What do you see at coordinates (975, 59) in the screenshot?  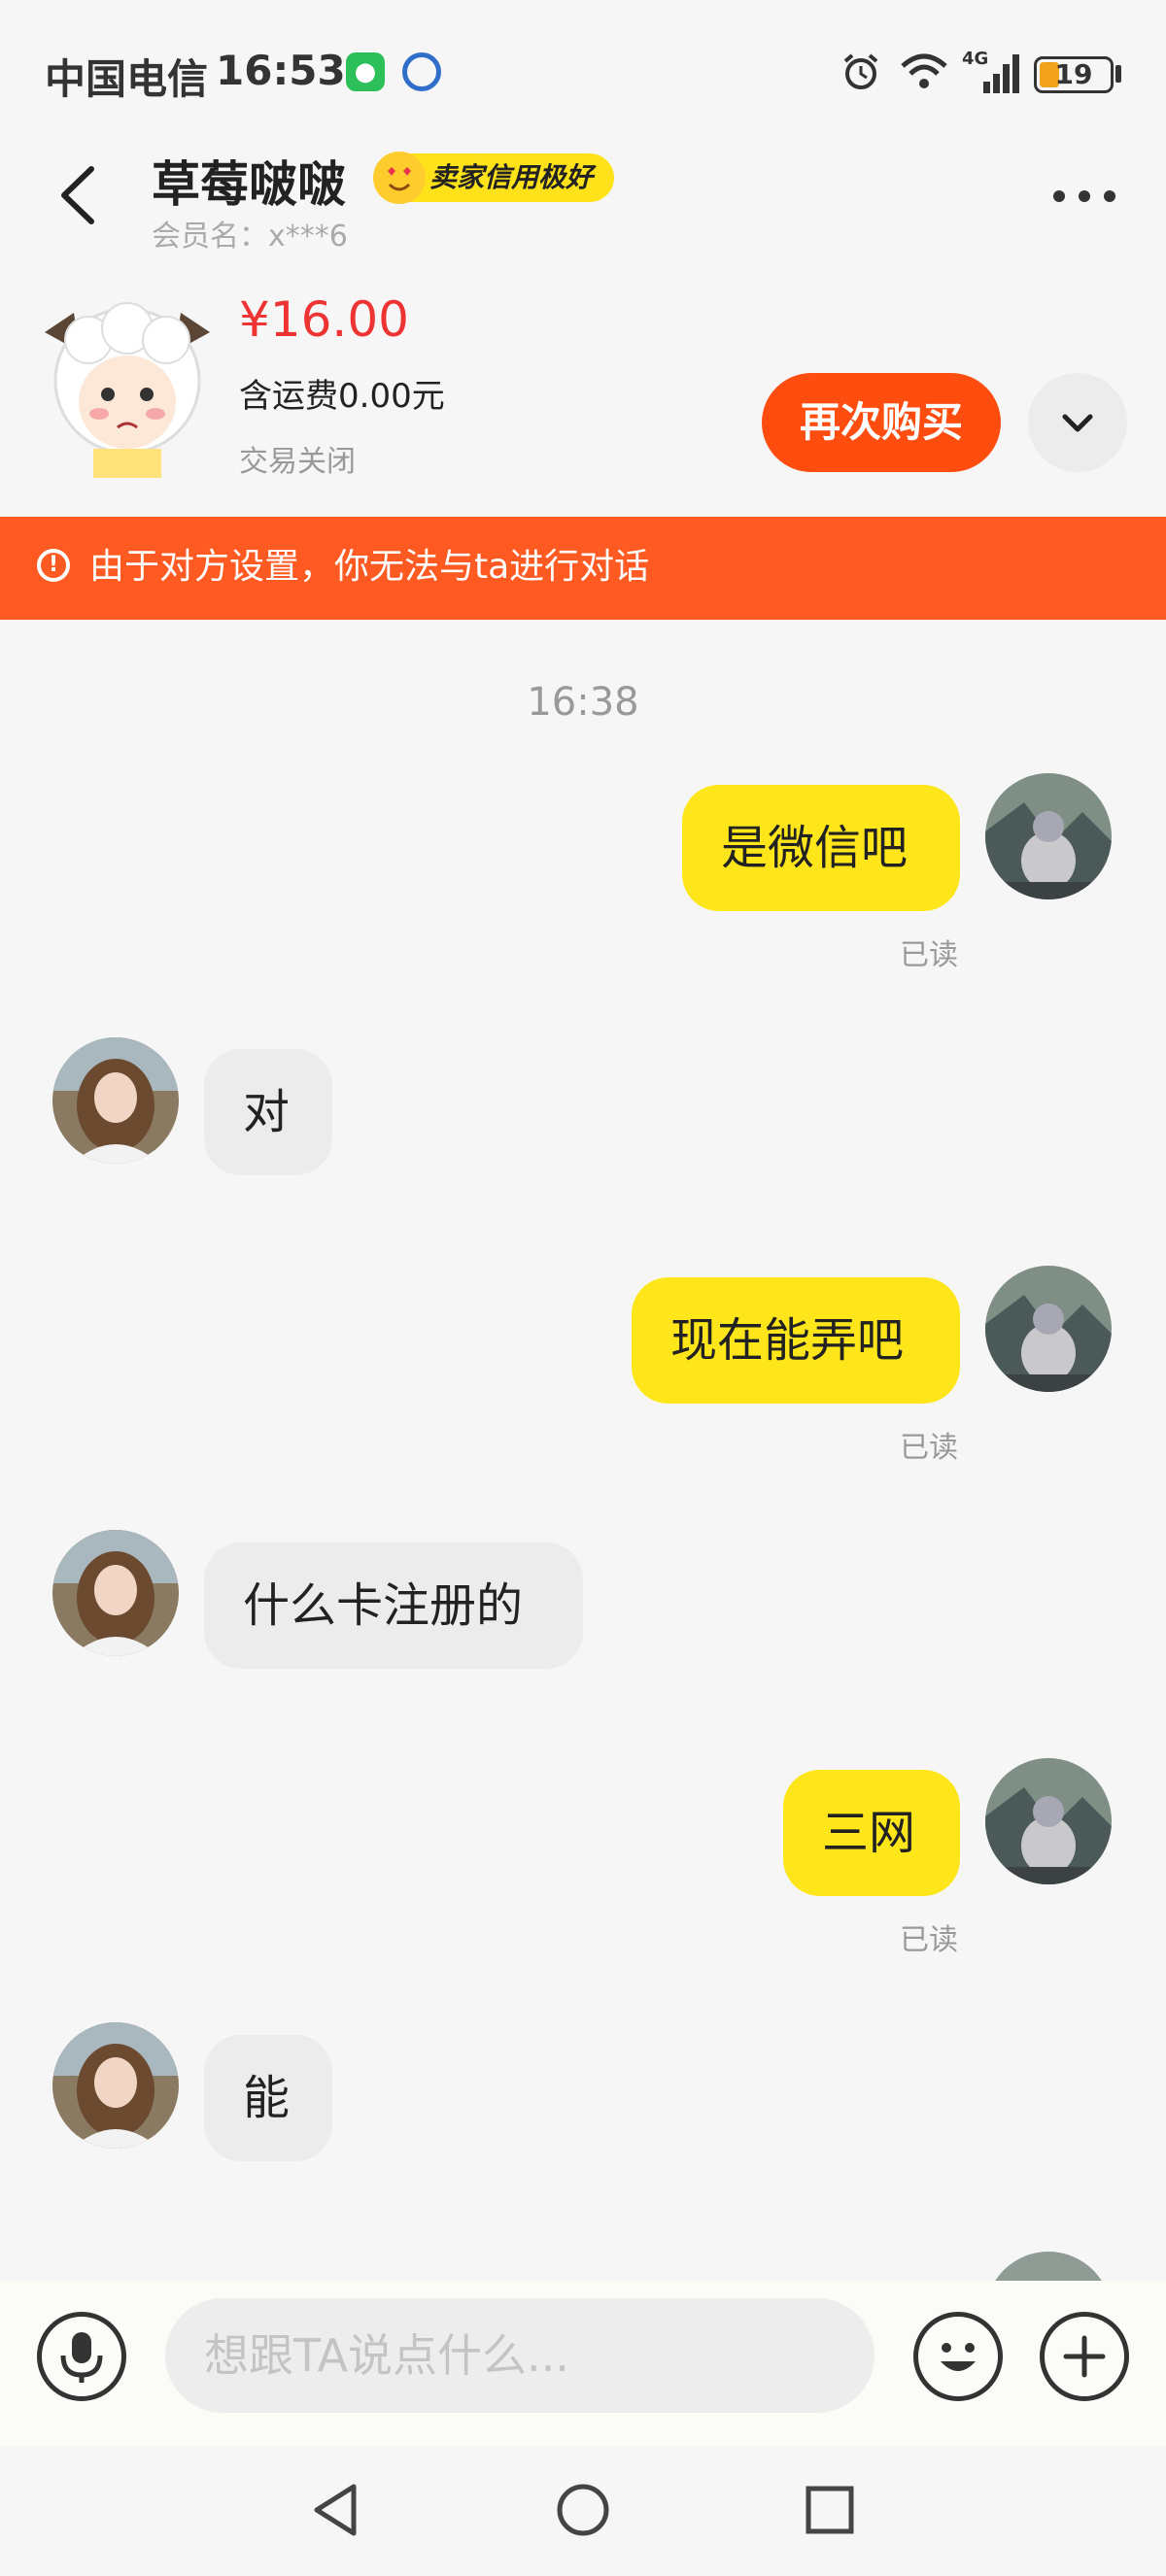 I see `svg-text: 4G` at bounding box center [975, 59].